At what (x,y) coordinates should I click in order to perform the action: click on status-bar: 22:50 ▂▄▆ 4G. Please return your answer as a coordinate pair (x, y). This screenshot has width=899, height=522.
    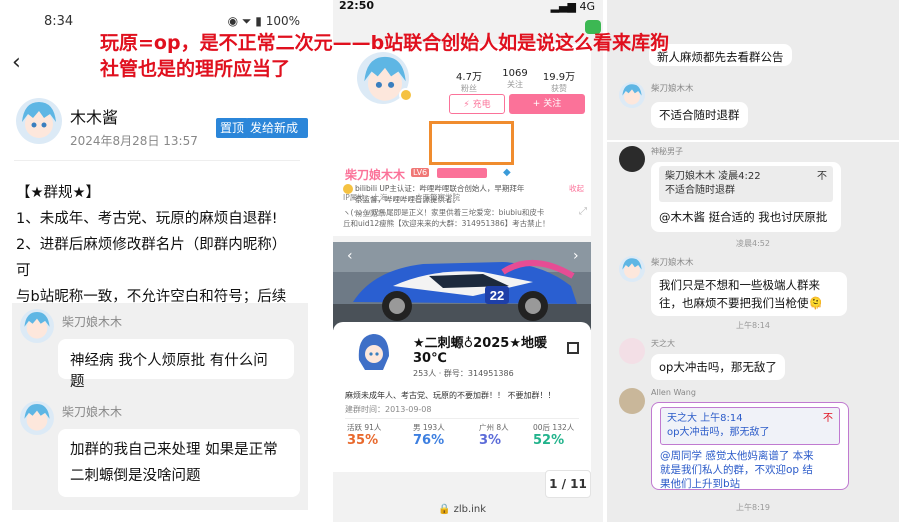
    Looking at the image, I should click on (468, 7).